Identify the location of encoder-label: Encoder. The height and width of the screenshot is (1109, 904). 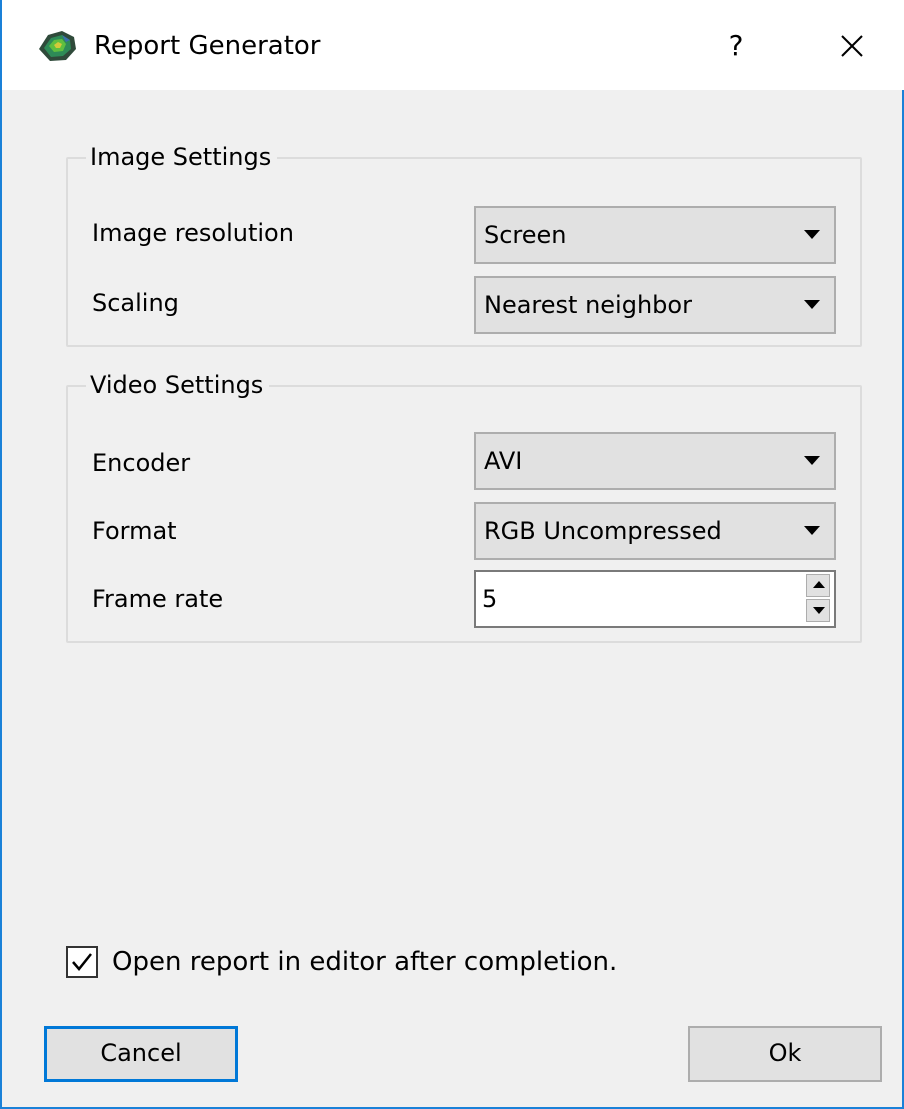
(141, 463).